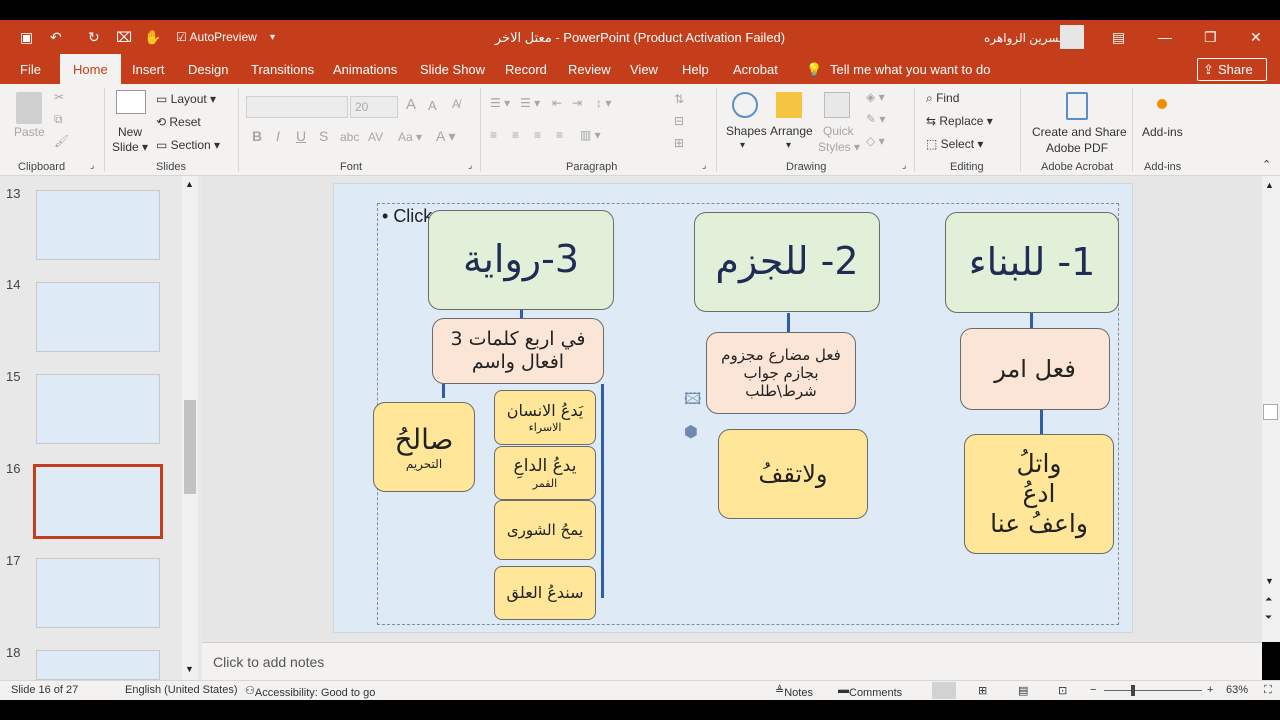 This screenshot has width=1280, height=720. Describe the element at coordinates (131, 102) in the screenshot. I see `new-slide-icon` at that location.